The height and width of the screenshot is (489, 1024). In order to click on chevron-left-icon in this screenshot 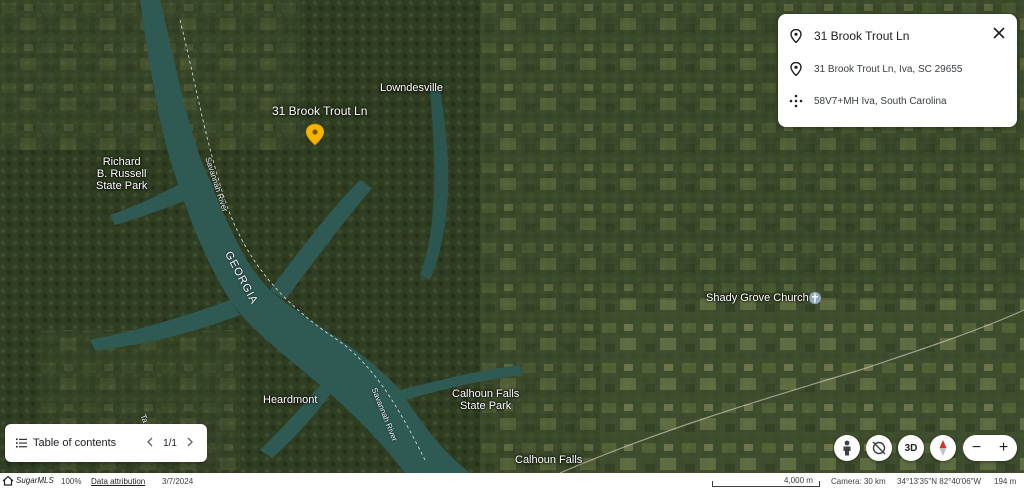, I will do `click(150, 441)`.